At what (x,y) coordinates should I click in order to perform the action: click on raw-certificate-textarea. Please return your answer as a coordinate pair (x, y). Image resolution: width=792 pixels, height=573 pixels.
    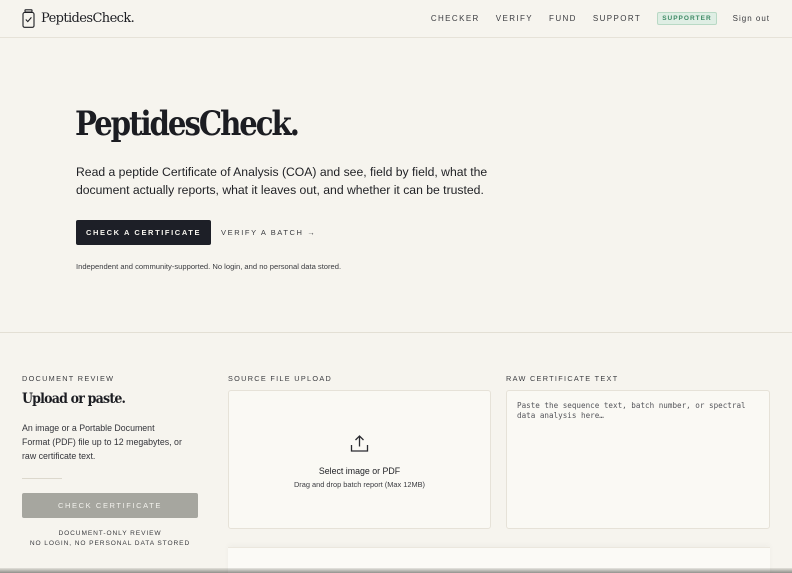
    Looking at the image, I should click on (638, 459).